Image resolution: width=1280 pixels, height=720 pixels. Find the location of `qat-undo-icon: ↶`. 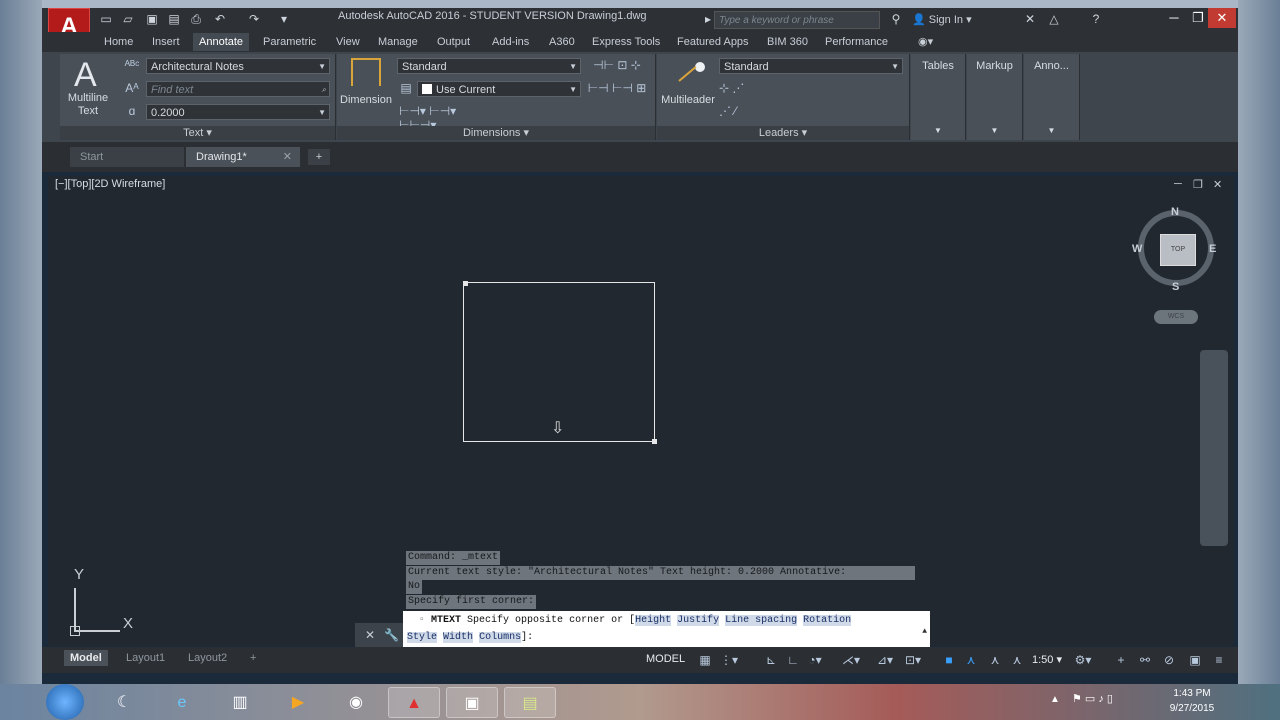

qat-undo-icon: ↶ is located at coordinates (220, 19).